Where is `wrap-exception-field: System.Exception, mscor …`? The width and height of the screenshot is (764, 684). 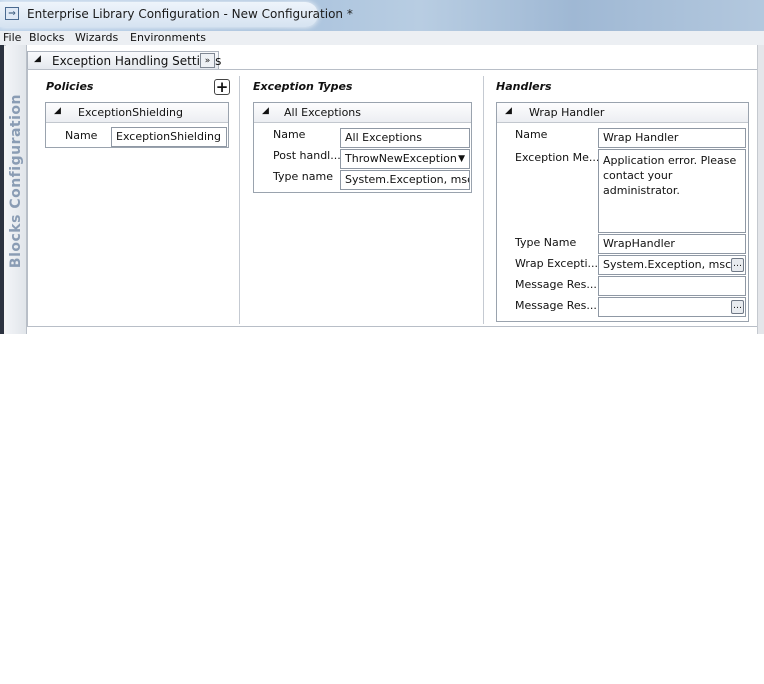 wrap-exception-field: System.Exception, mscor … is located at coordinates (672, 265).